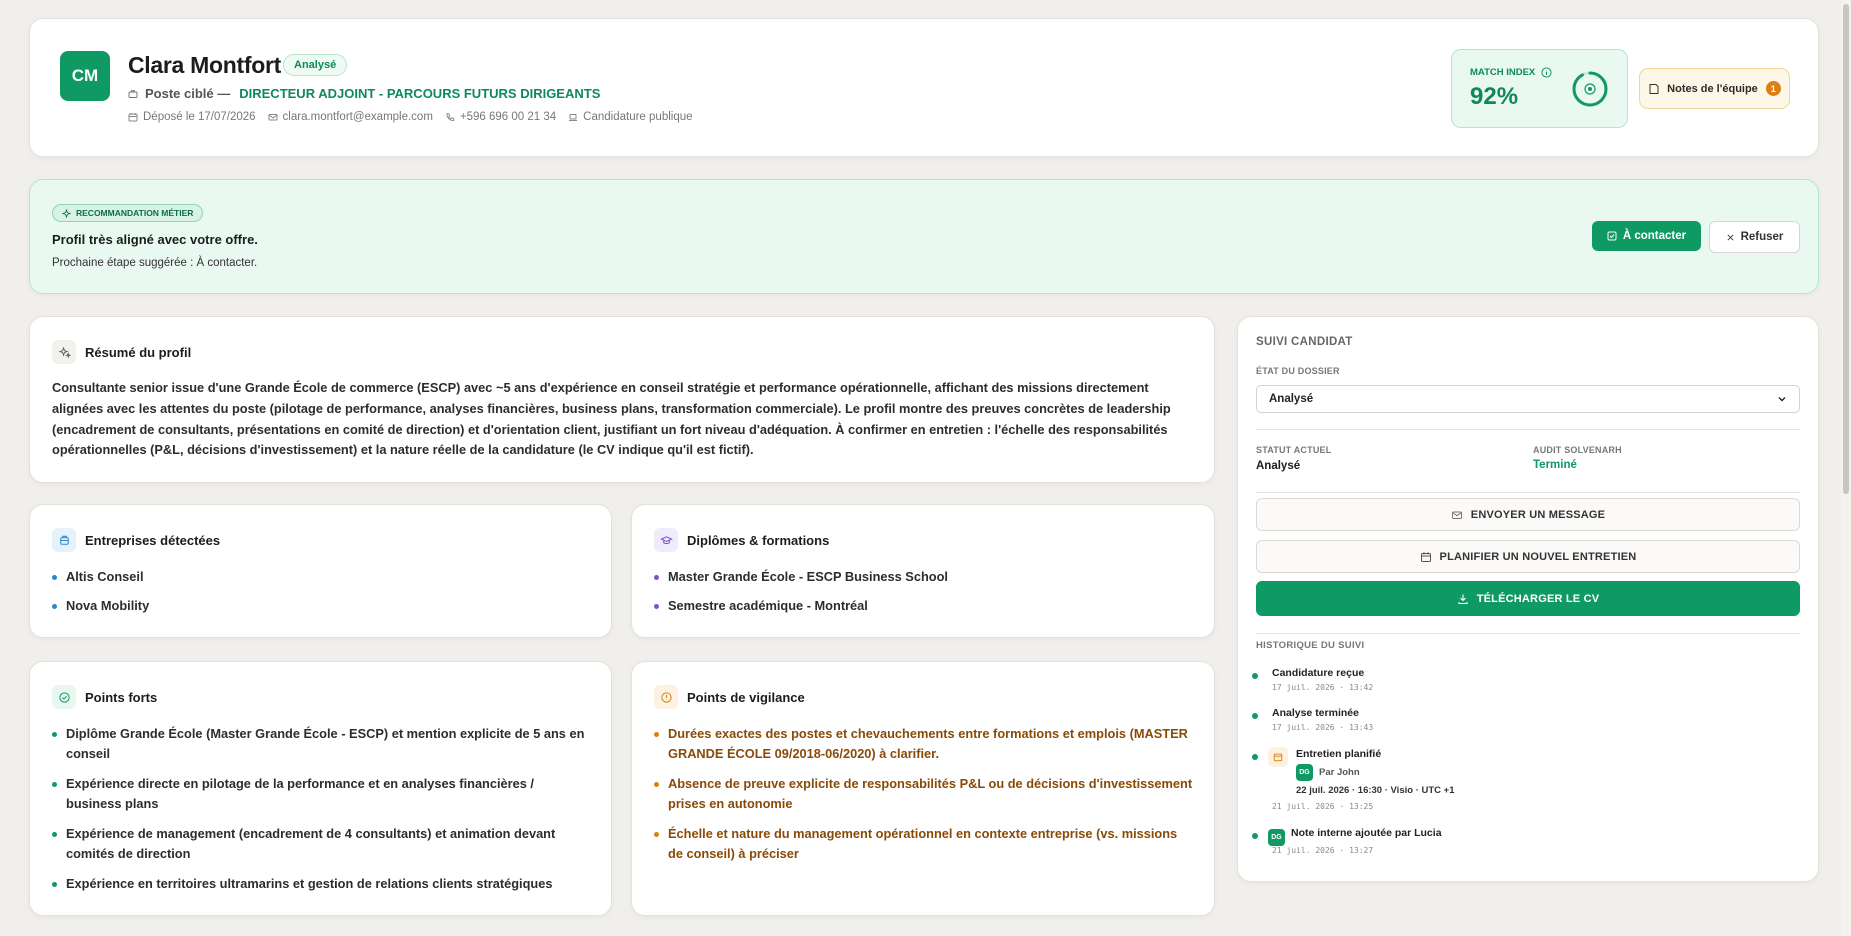 This screenshot has width=1851, height=936. What do you see at coordinates (666, 540) in the screenshot?
I see `graduation-cap-icon` at bounding box center [666, 540].